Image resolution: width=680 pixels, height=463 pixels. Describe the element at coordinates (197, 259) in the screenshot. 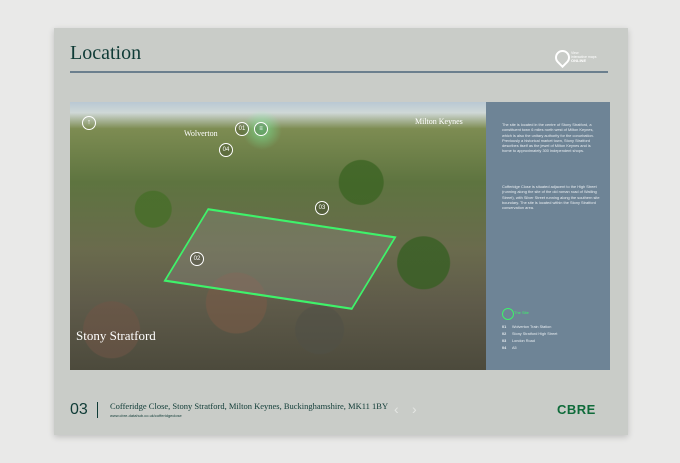

I see `marker-02: 02` at that location.